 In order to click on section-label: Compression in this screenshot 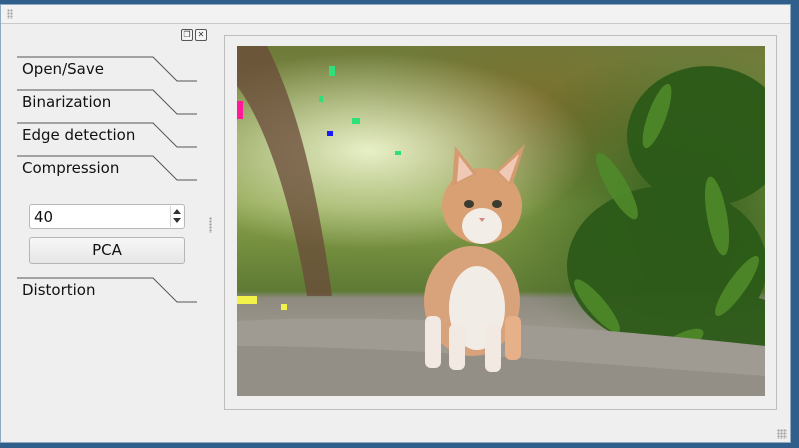, I will do `click(71, 168)`.